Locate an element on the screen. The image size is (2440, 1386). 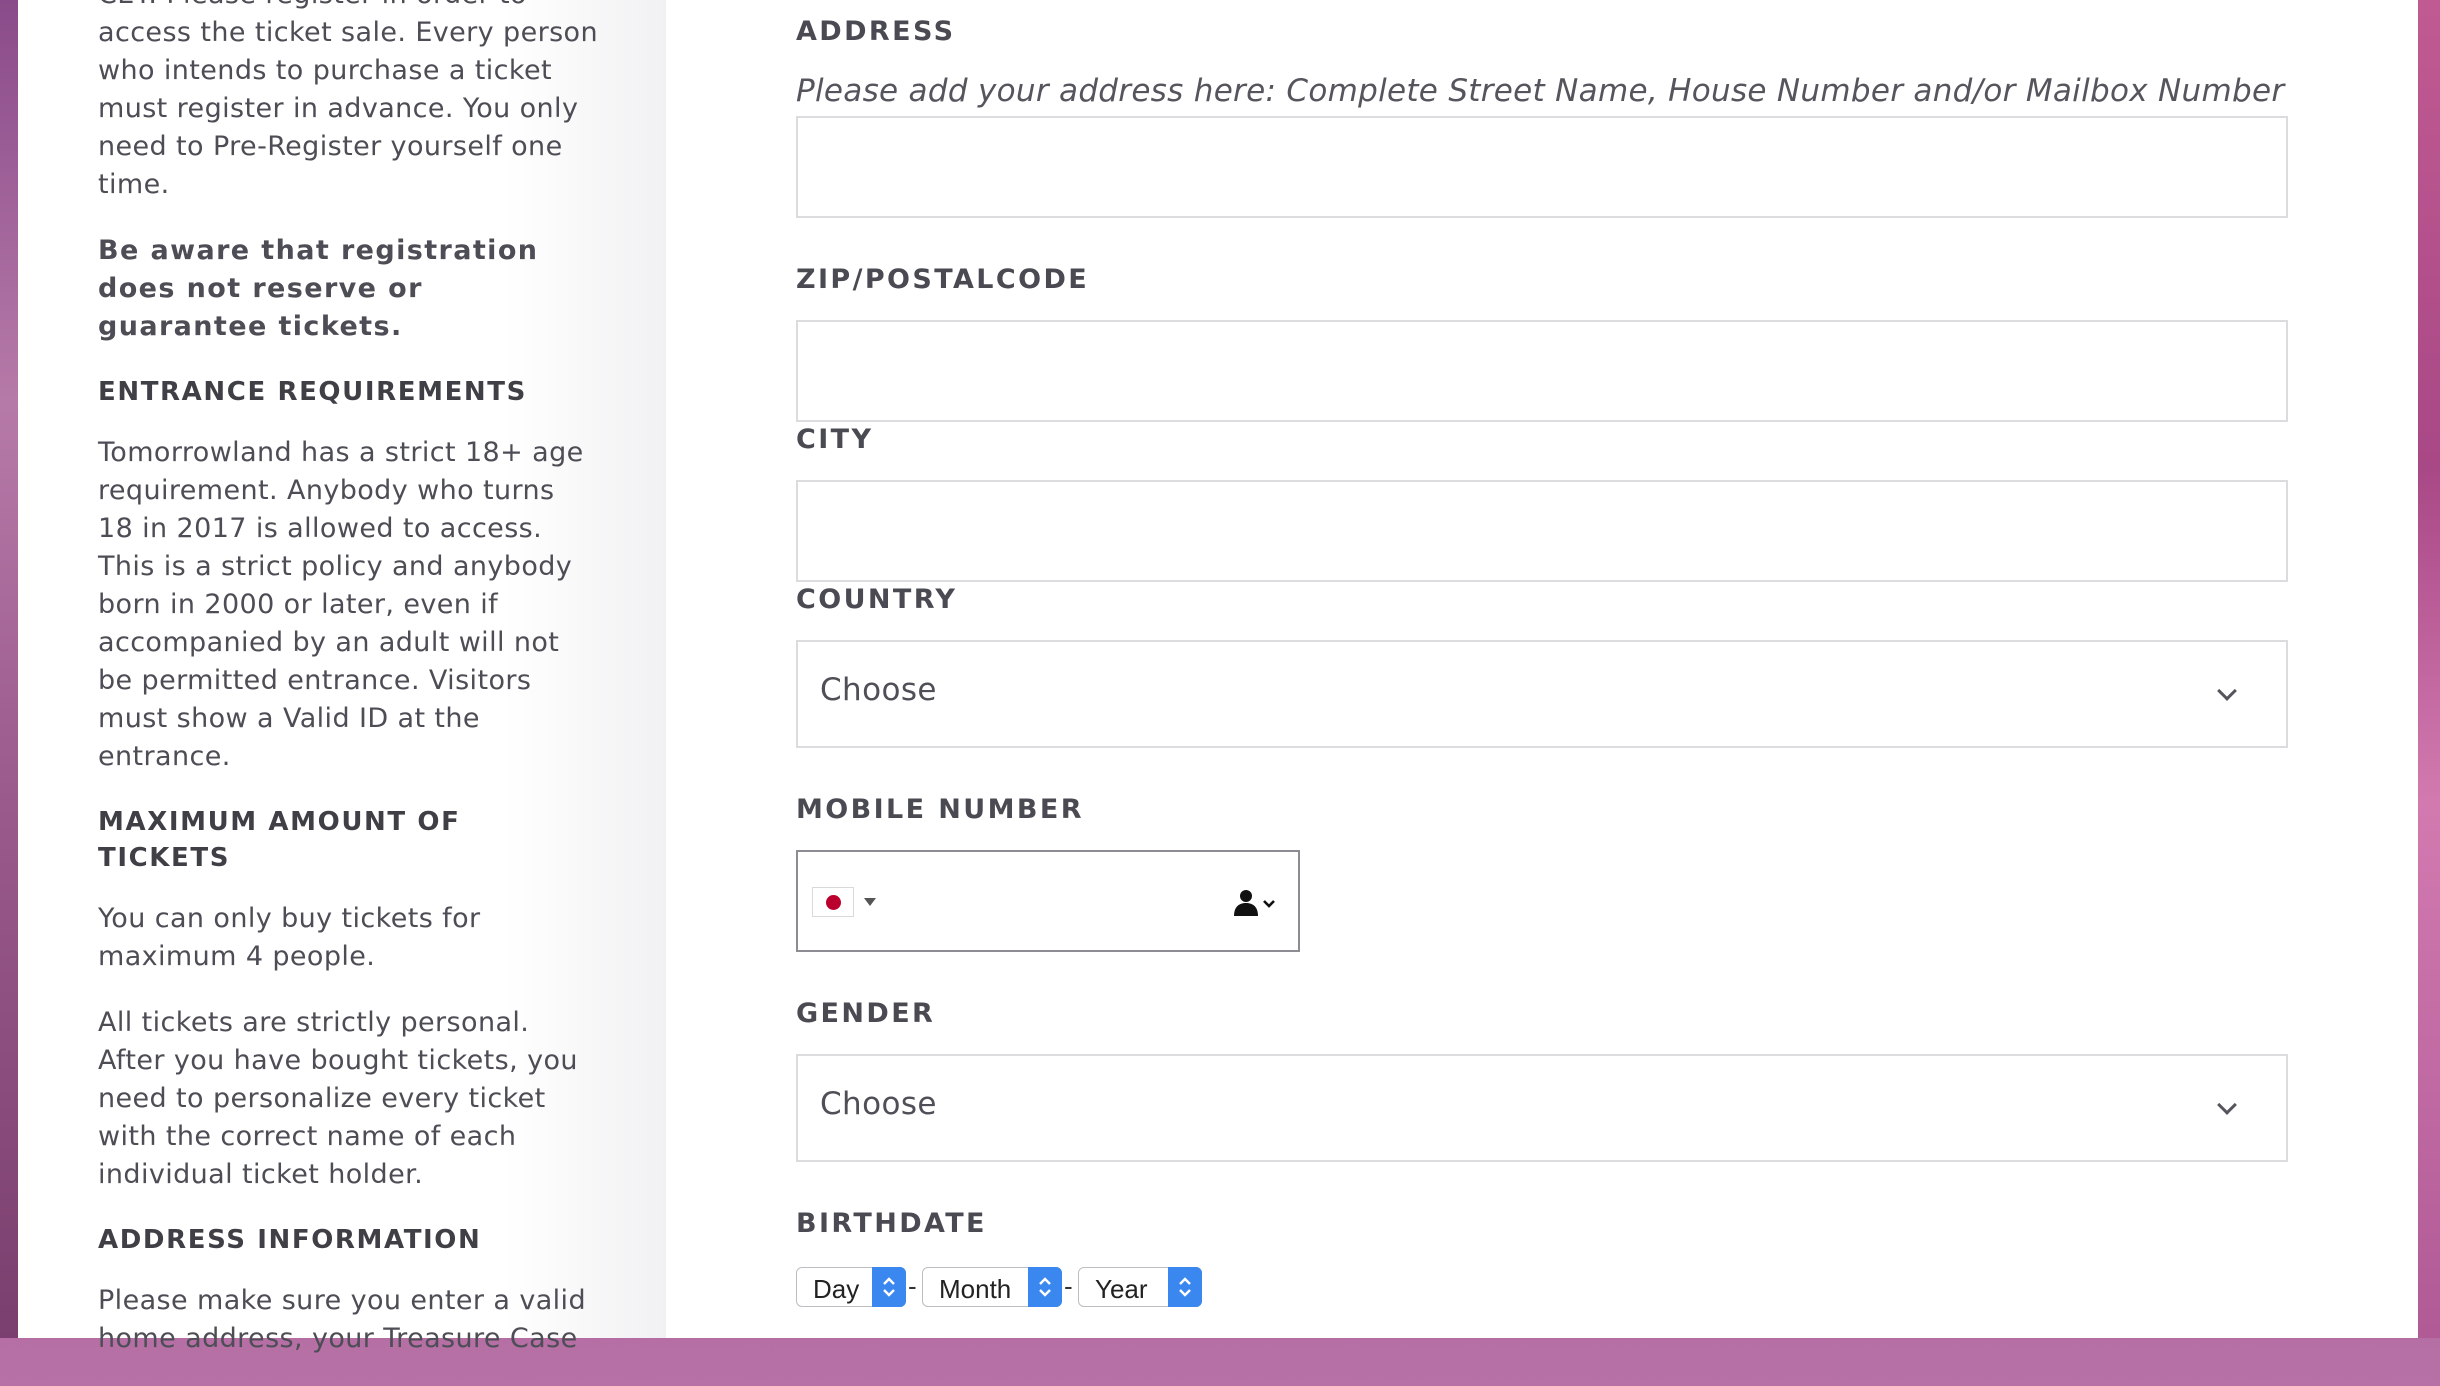
background-festival-left is located at coordinates (9, 669).